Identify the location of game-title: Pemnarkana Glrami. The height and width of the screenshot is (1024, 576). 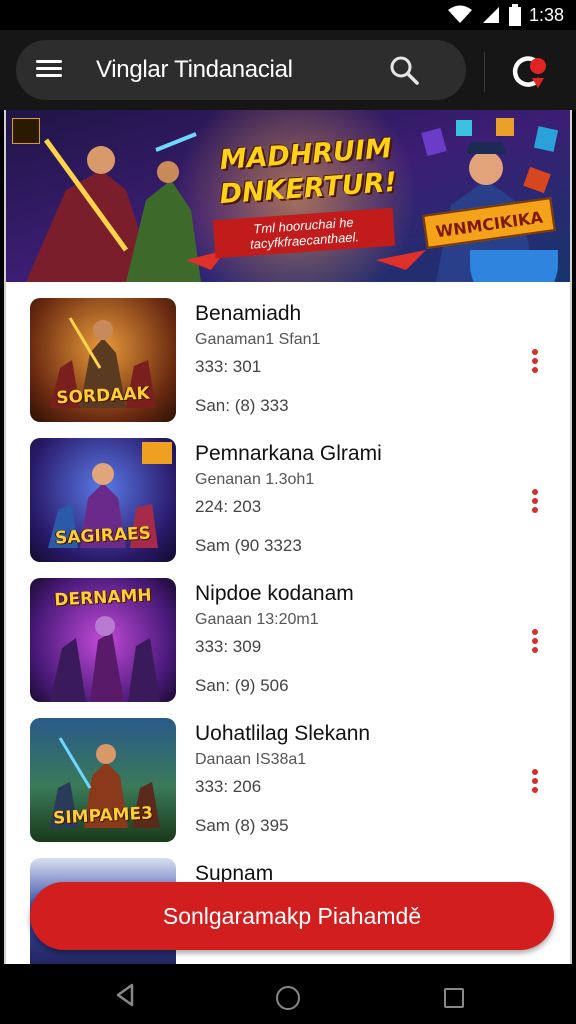
(288, 453).